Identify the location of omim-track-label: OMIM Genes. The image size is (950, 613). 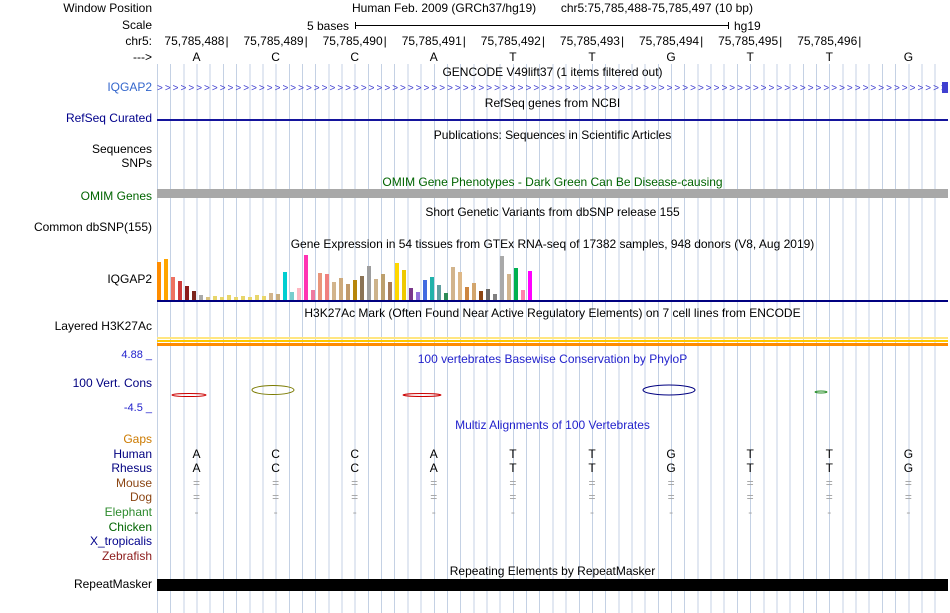
(76, 196).